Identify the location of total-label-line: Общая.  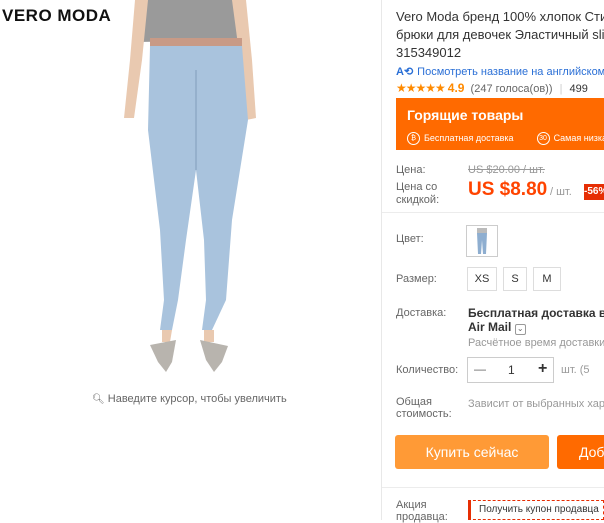
(414, 402).